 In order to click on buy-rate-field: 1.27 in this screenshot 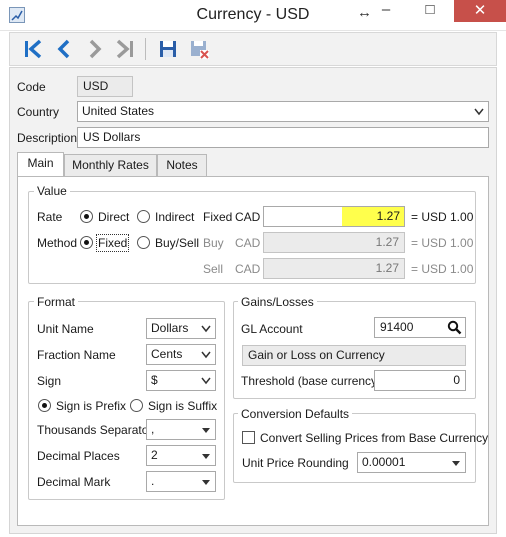, I will do `click(334, 242)`.